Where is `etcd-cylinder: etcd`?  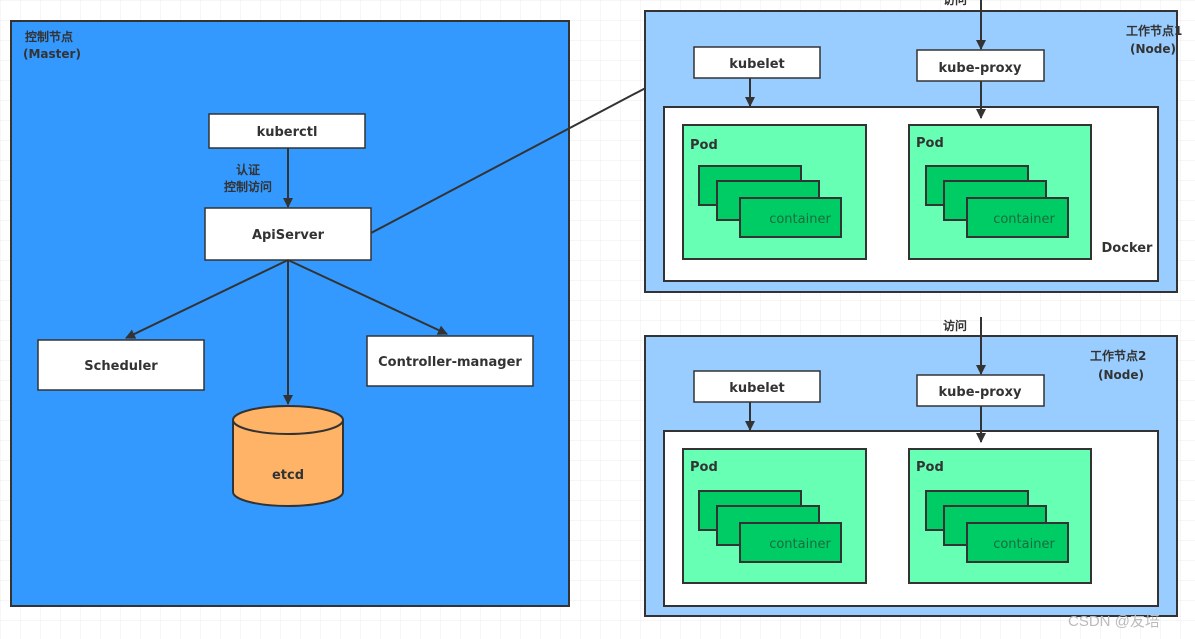 etcd-cylinder: etcd is located at coordinates (288, 456).